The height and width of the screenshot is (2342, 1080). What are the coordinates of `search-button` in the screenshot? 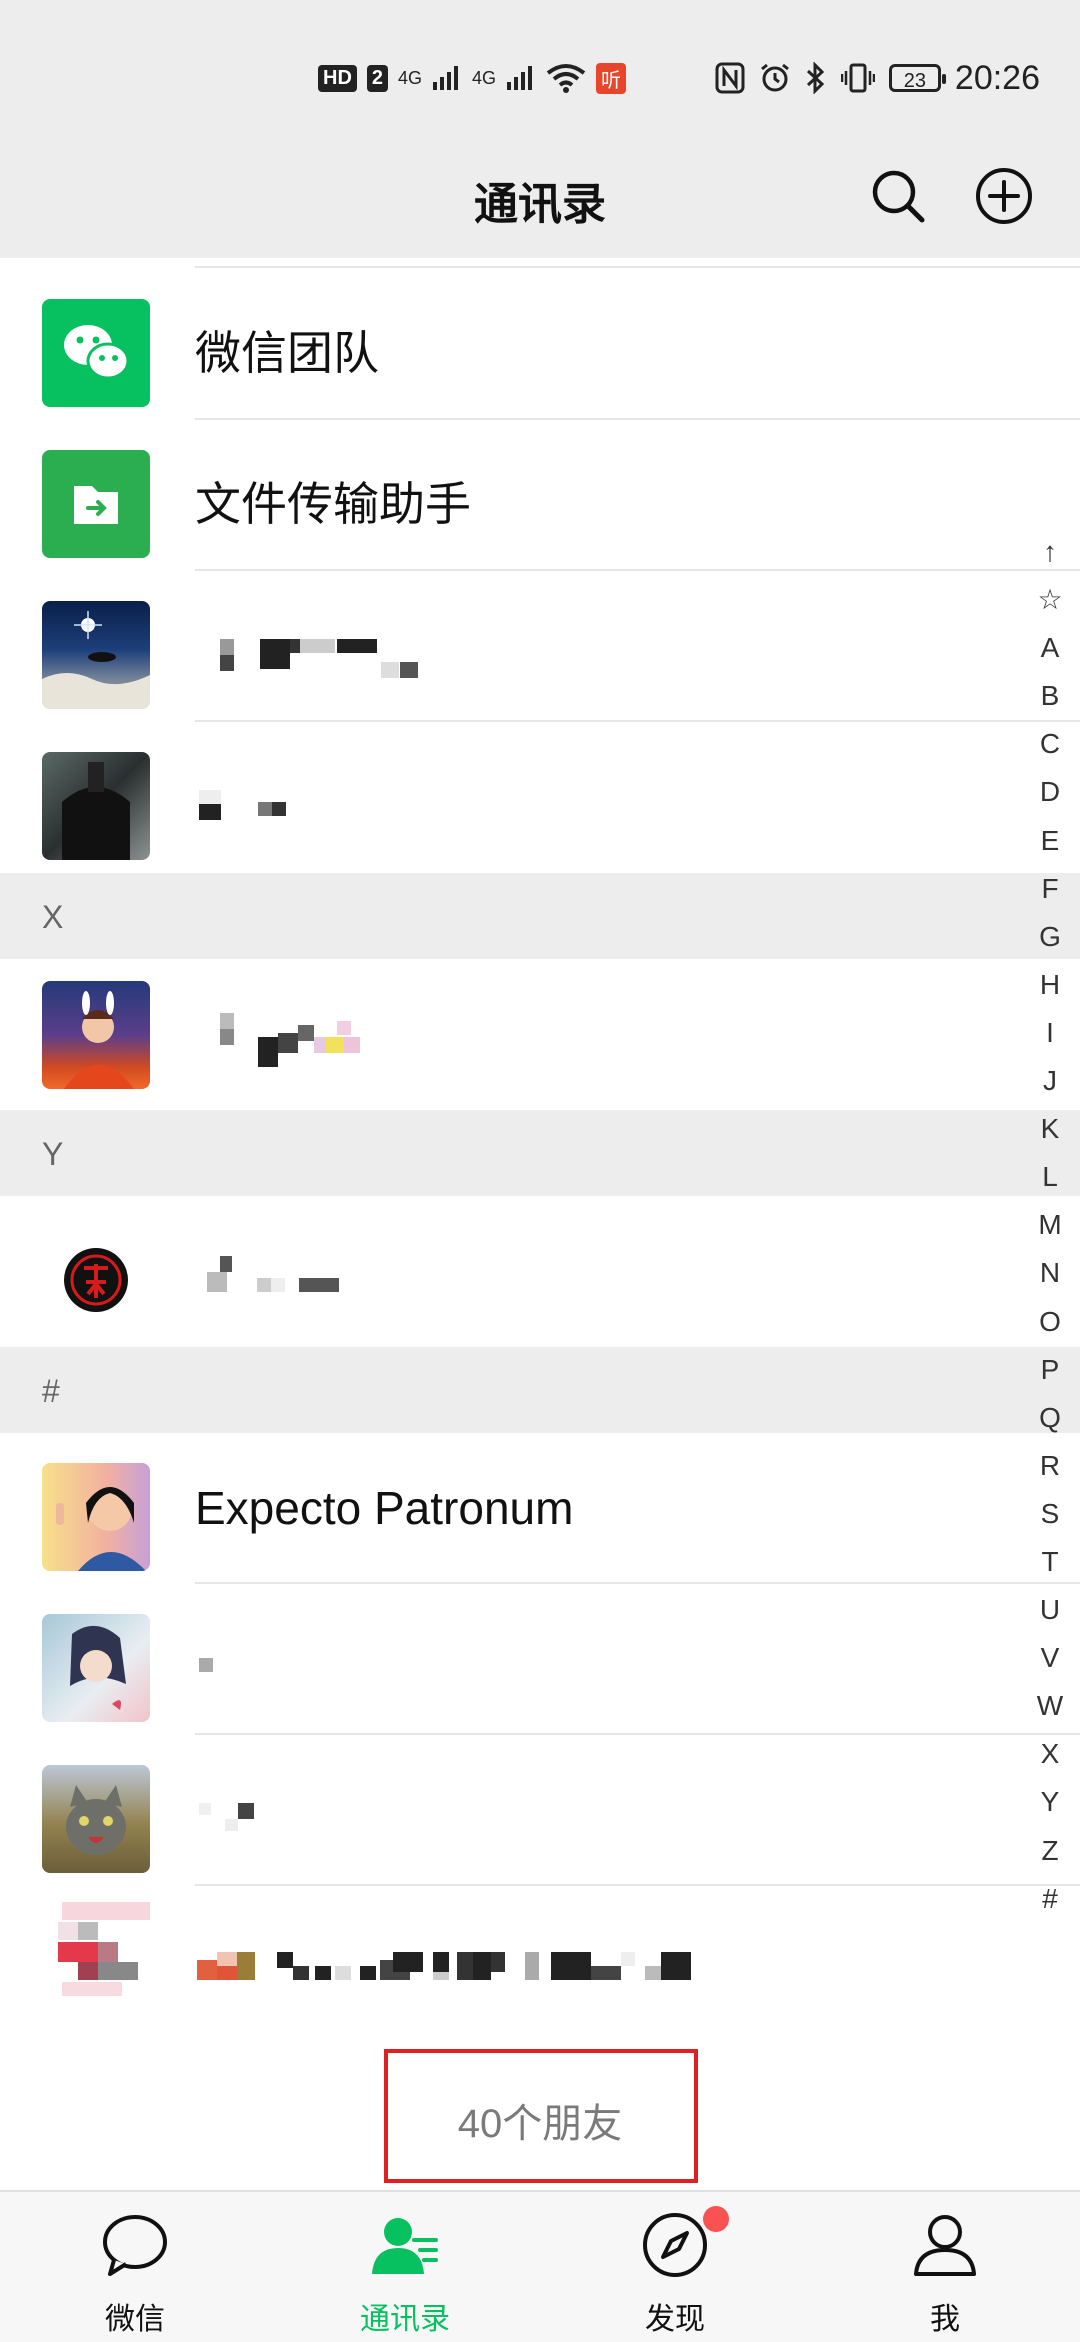 It's located at (898, 196).